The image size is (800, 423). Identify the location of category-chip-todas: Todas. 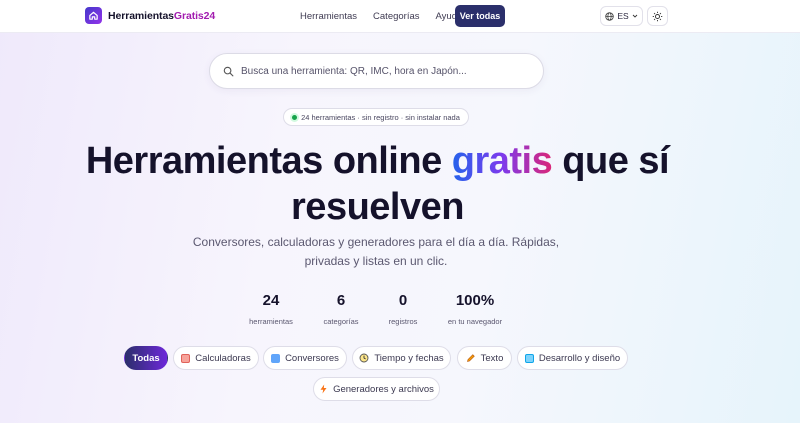
(146, 358).